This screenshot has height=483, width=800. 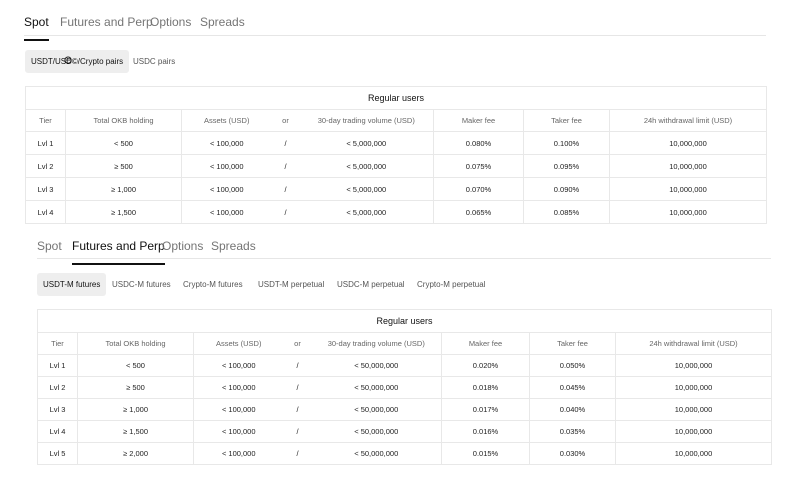 I want to click on chip-crypto-m-futures: Crypto-M futures, so click(x=213, y=284).